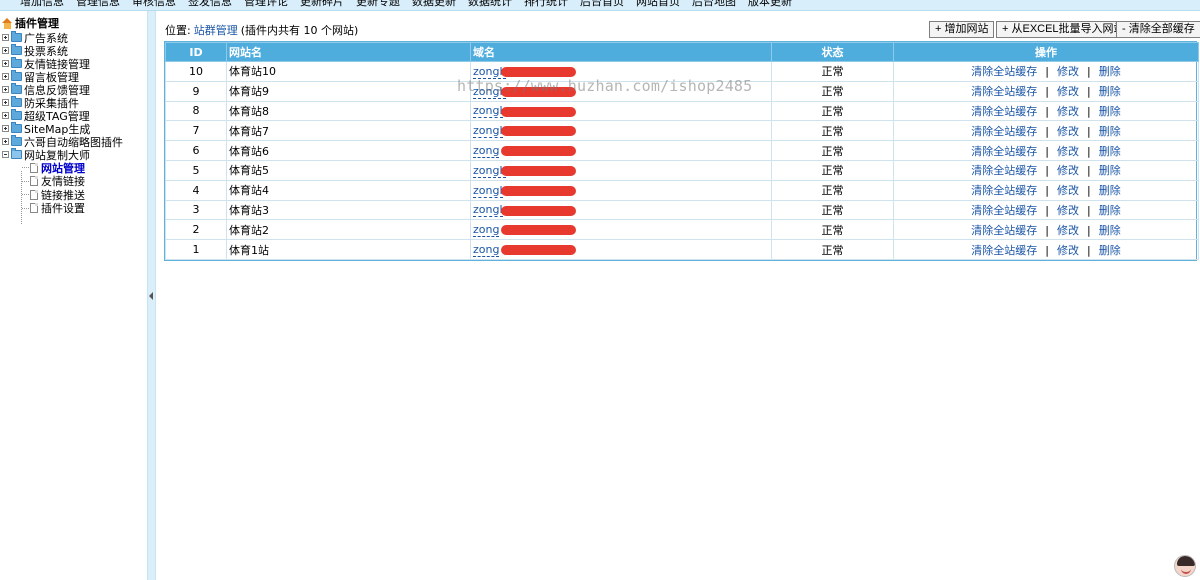 The height and width of the screenshot is (580, 1200). Describe the element at coordinates (1185, 566) in the screenshot. I see `avatar` at that location.